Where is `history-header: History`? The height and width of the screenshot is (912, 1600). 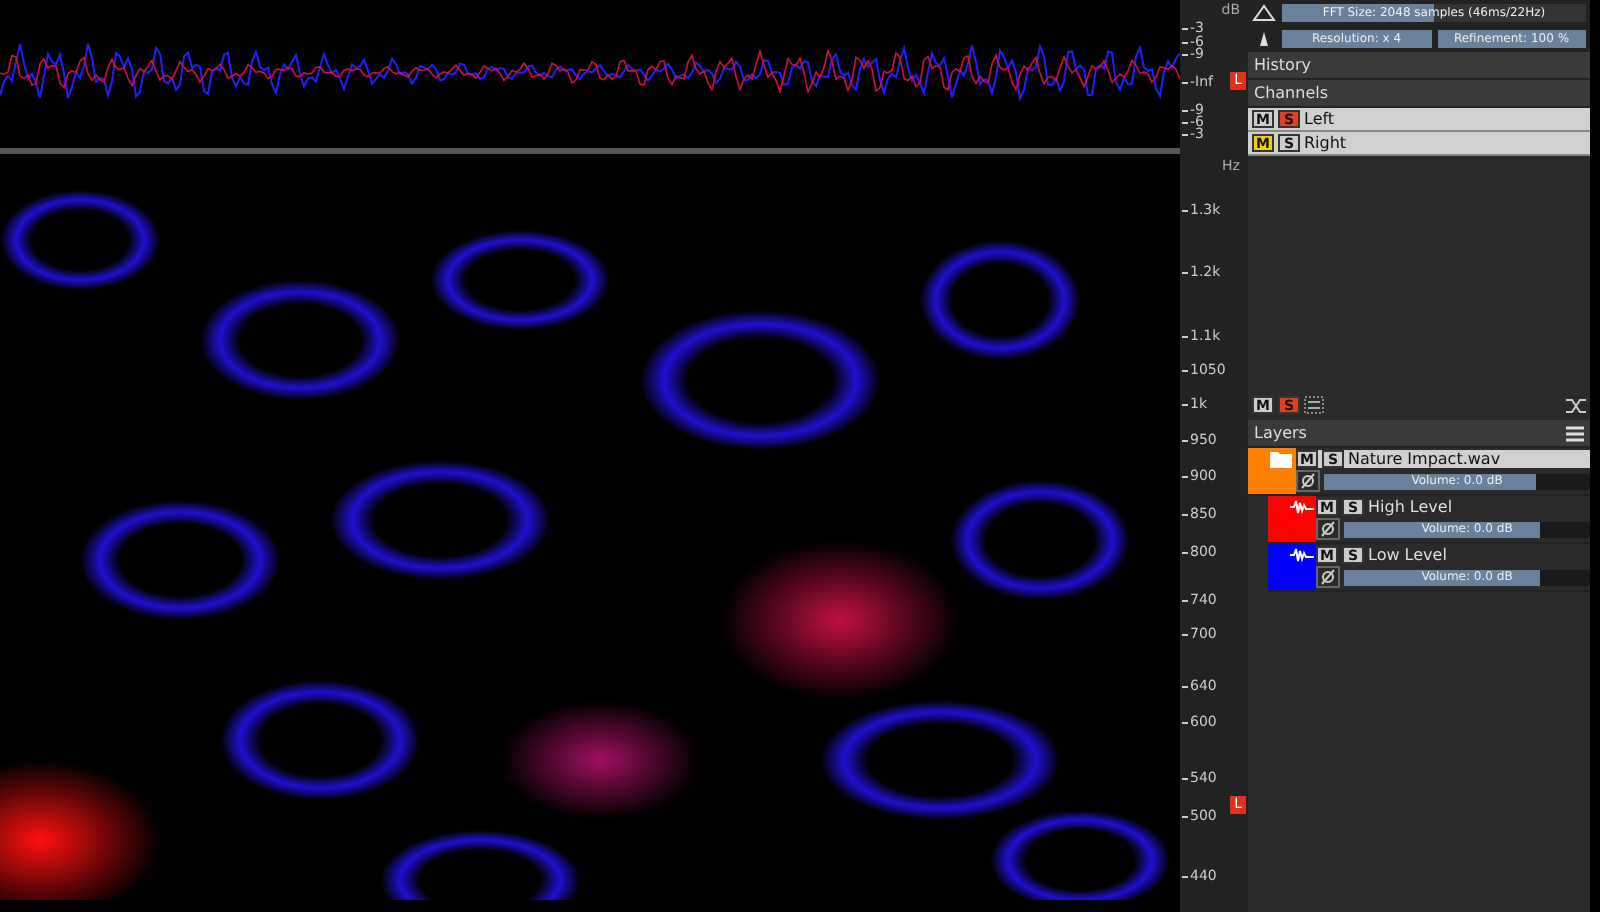 history-header: History is located at coordinates (1419, 66).